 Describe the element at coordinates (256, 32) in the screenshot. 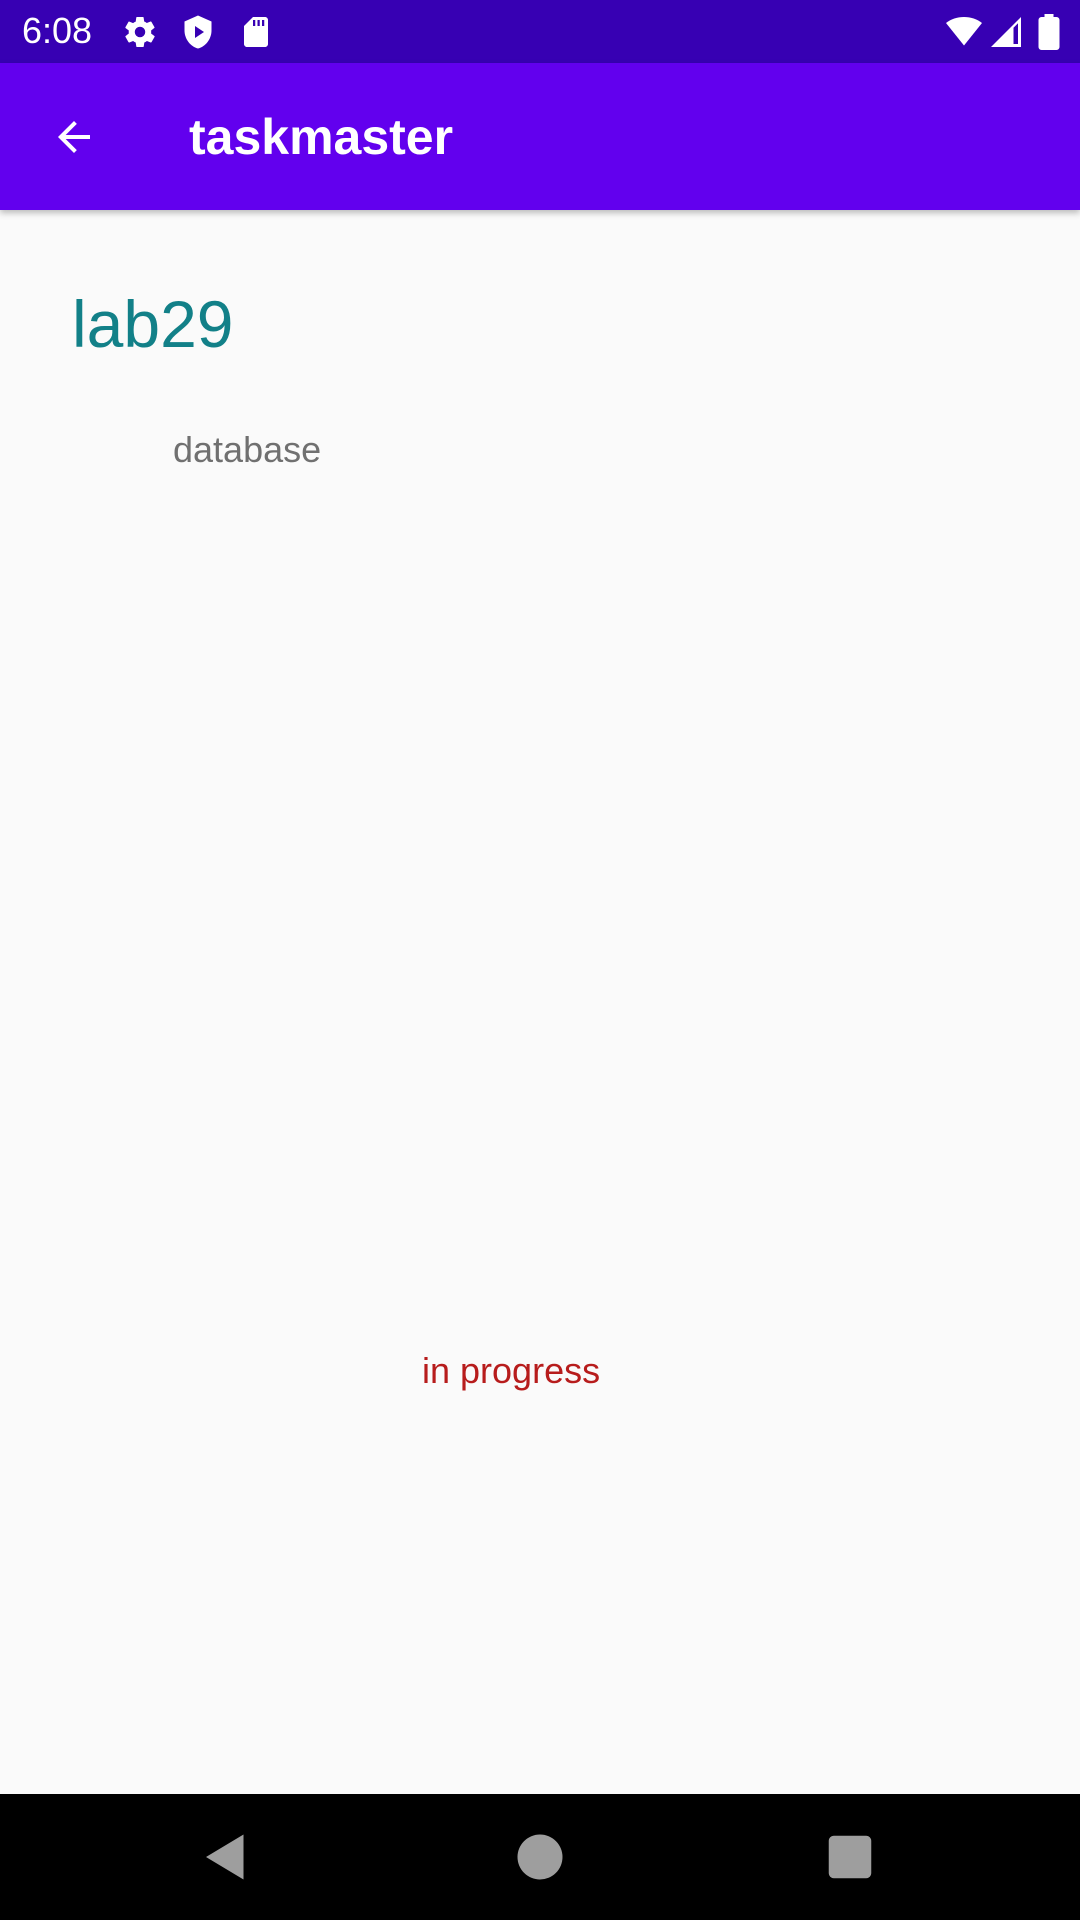

I see `sd-card-icon` at that location.